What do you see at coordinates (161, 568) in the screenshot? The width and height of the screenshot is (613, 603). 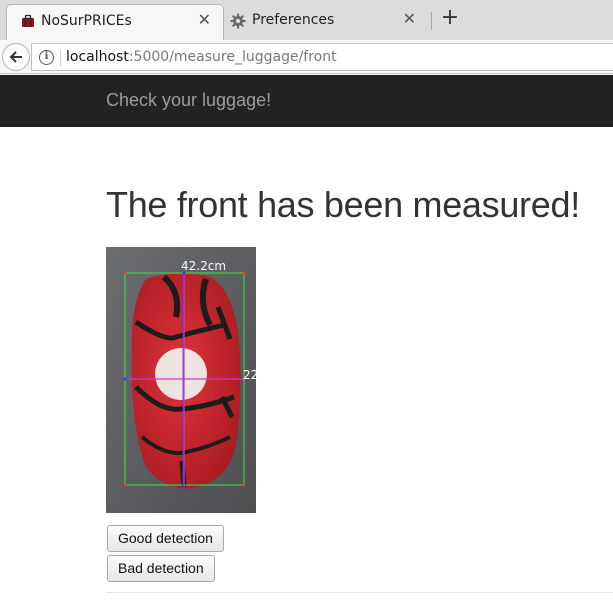 I see `bad-detection-button: Bad detection` at bounding box center [161, 568].